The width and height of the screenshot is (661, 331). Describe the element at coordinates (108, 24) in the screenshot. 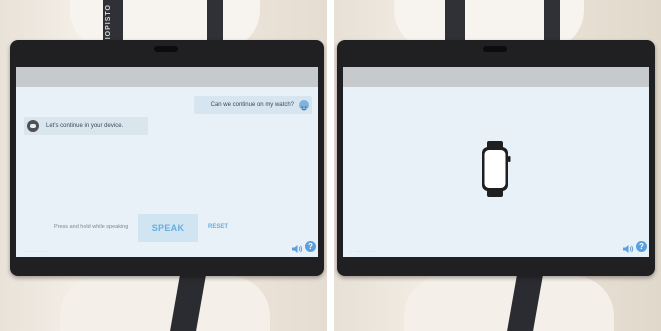

I see `strap-text: LIOPISTO` at that location.